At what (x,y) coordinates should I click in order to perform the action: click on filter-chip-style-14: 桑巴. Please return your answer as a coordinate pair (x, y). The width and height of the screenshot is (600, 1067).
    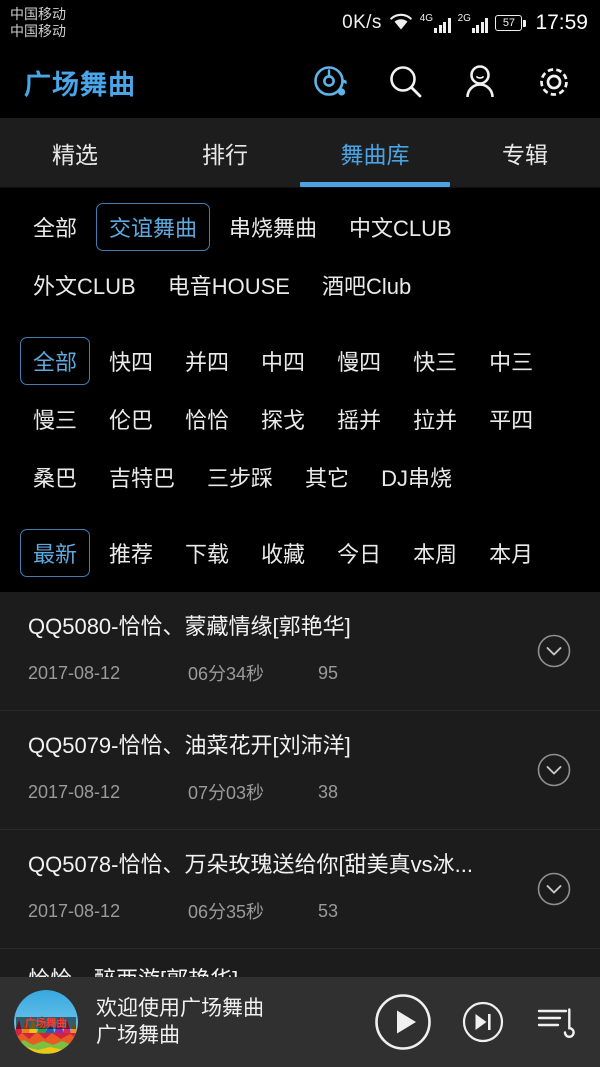
    Looking at the image, I should click on (55, 477).